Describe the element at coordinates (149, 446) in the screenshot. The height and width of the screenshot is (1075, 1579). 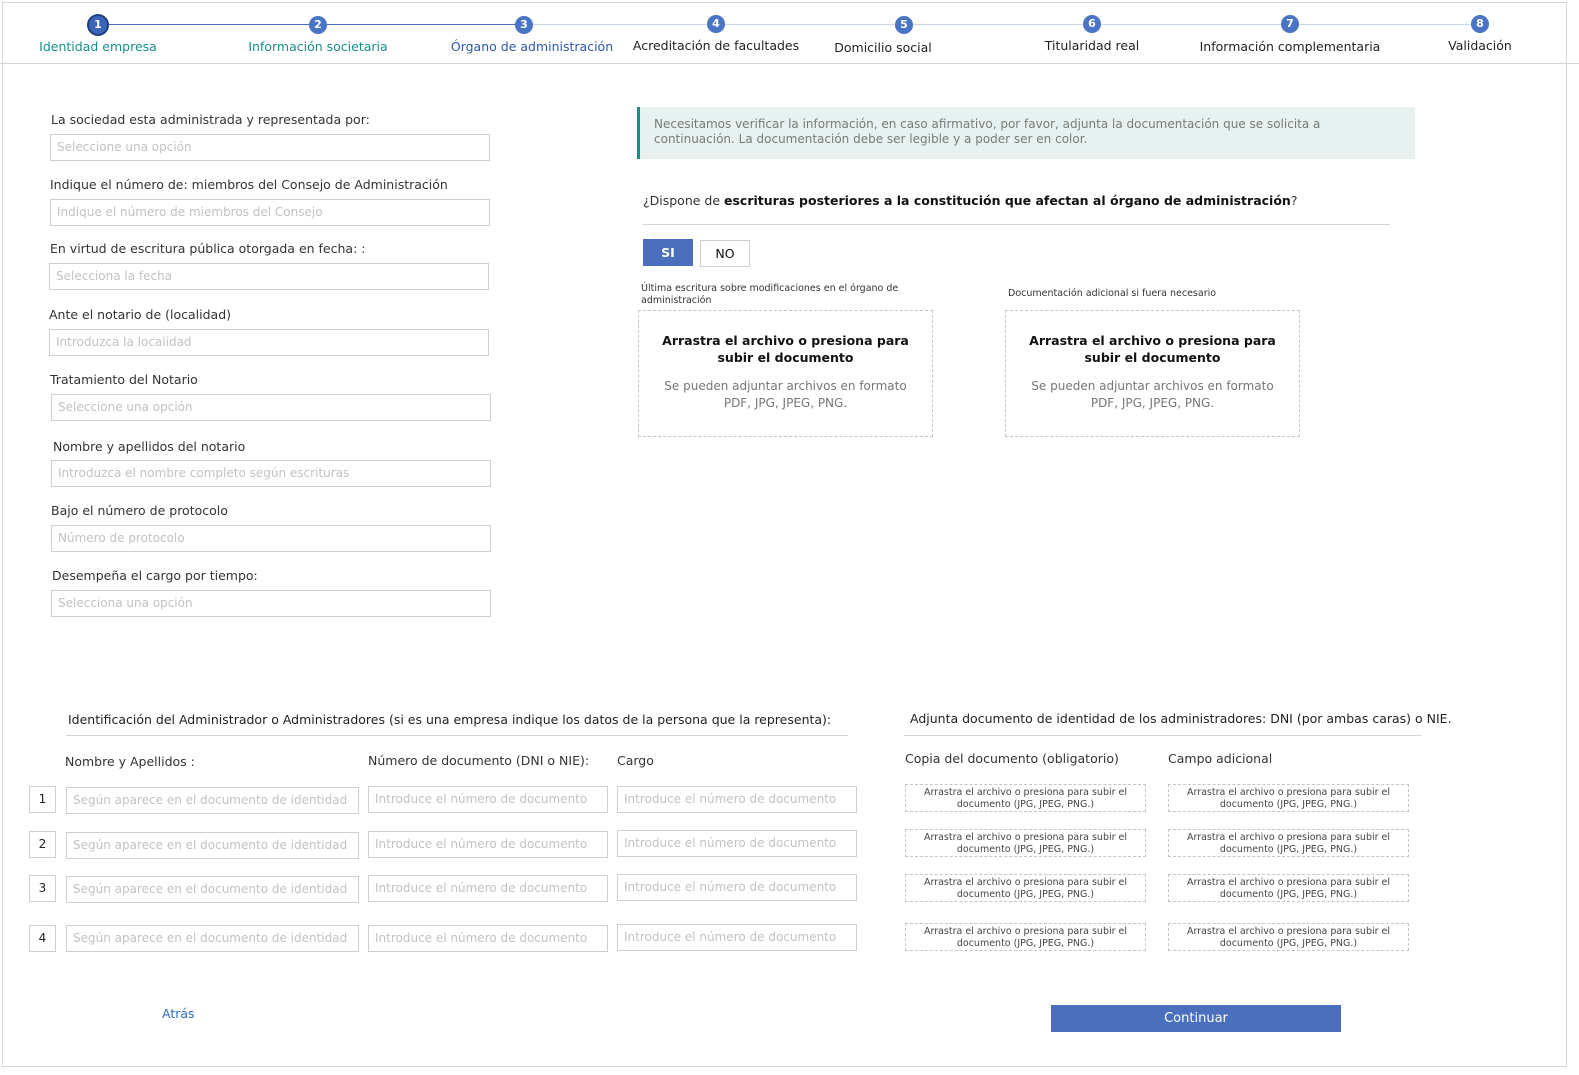
I see `field-label-nombre-notario: Nombre y apellidos del notario` at that location.